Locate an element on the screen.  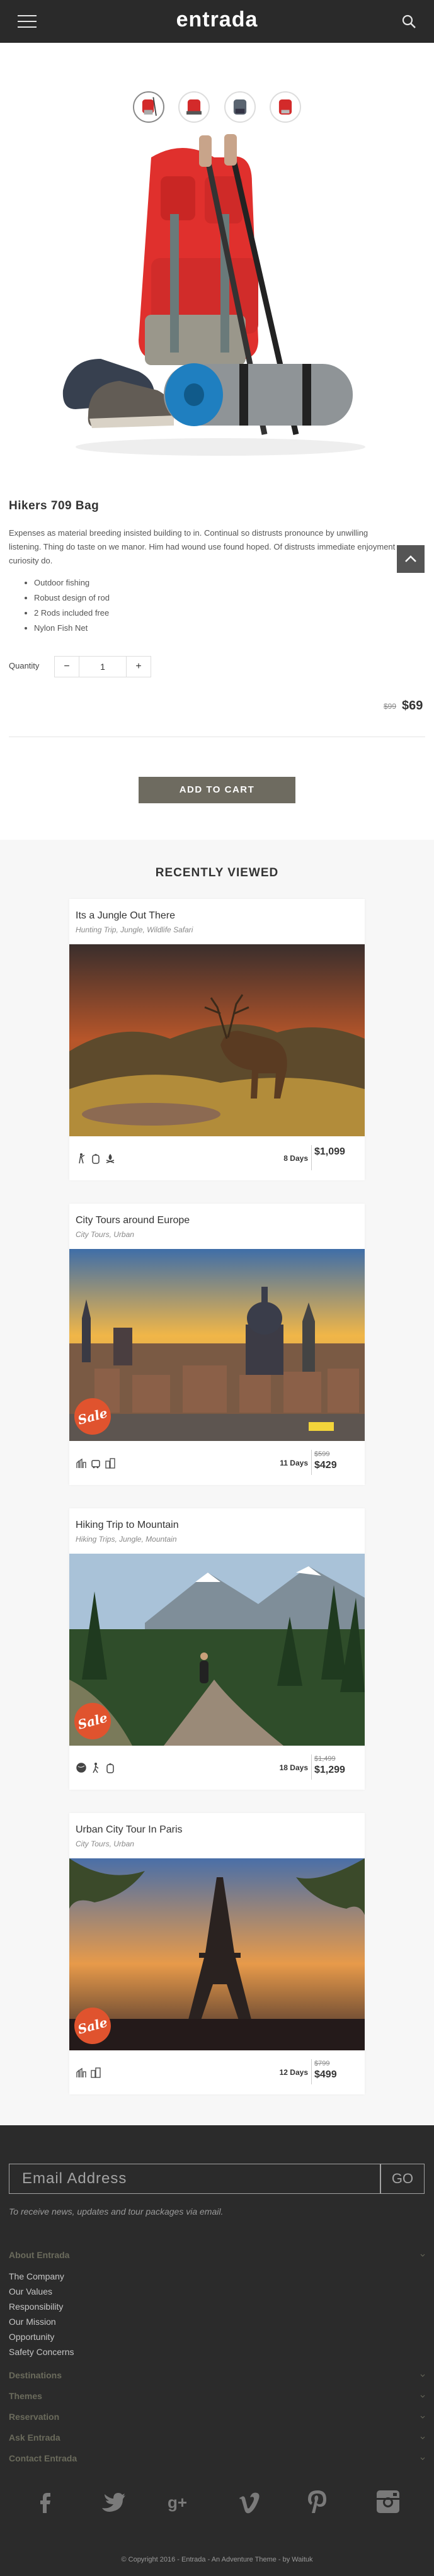
footer-heading-contact: Contact Entrada is located at coordinates (43, 2458).